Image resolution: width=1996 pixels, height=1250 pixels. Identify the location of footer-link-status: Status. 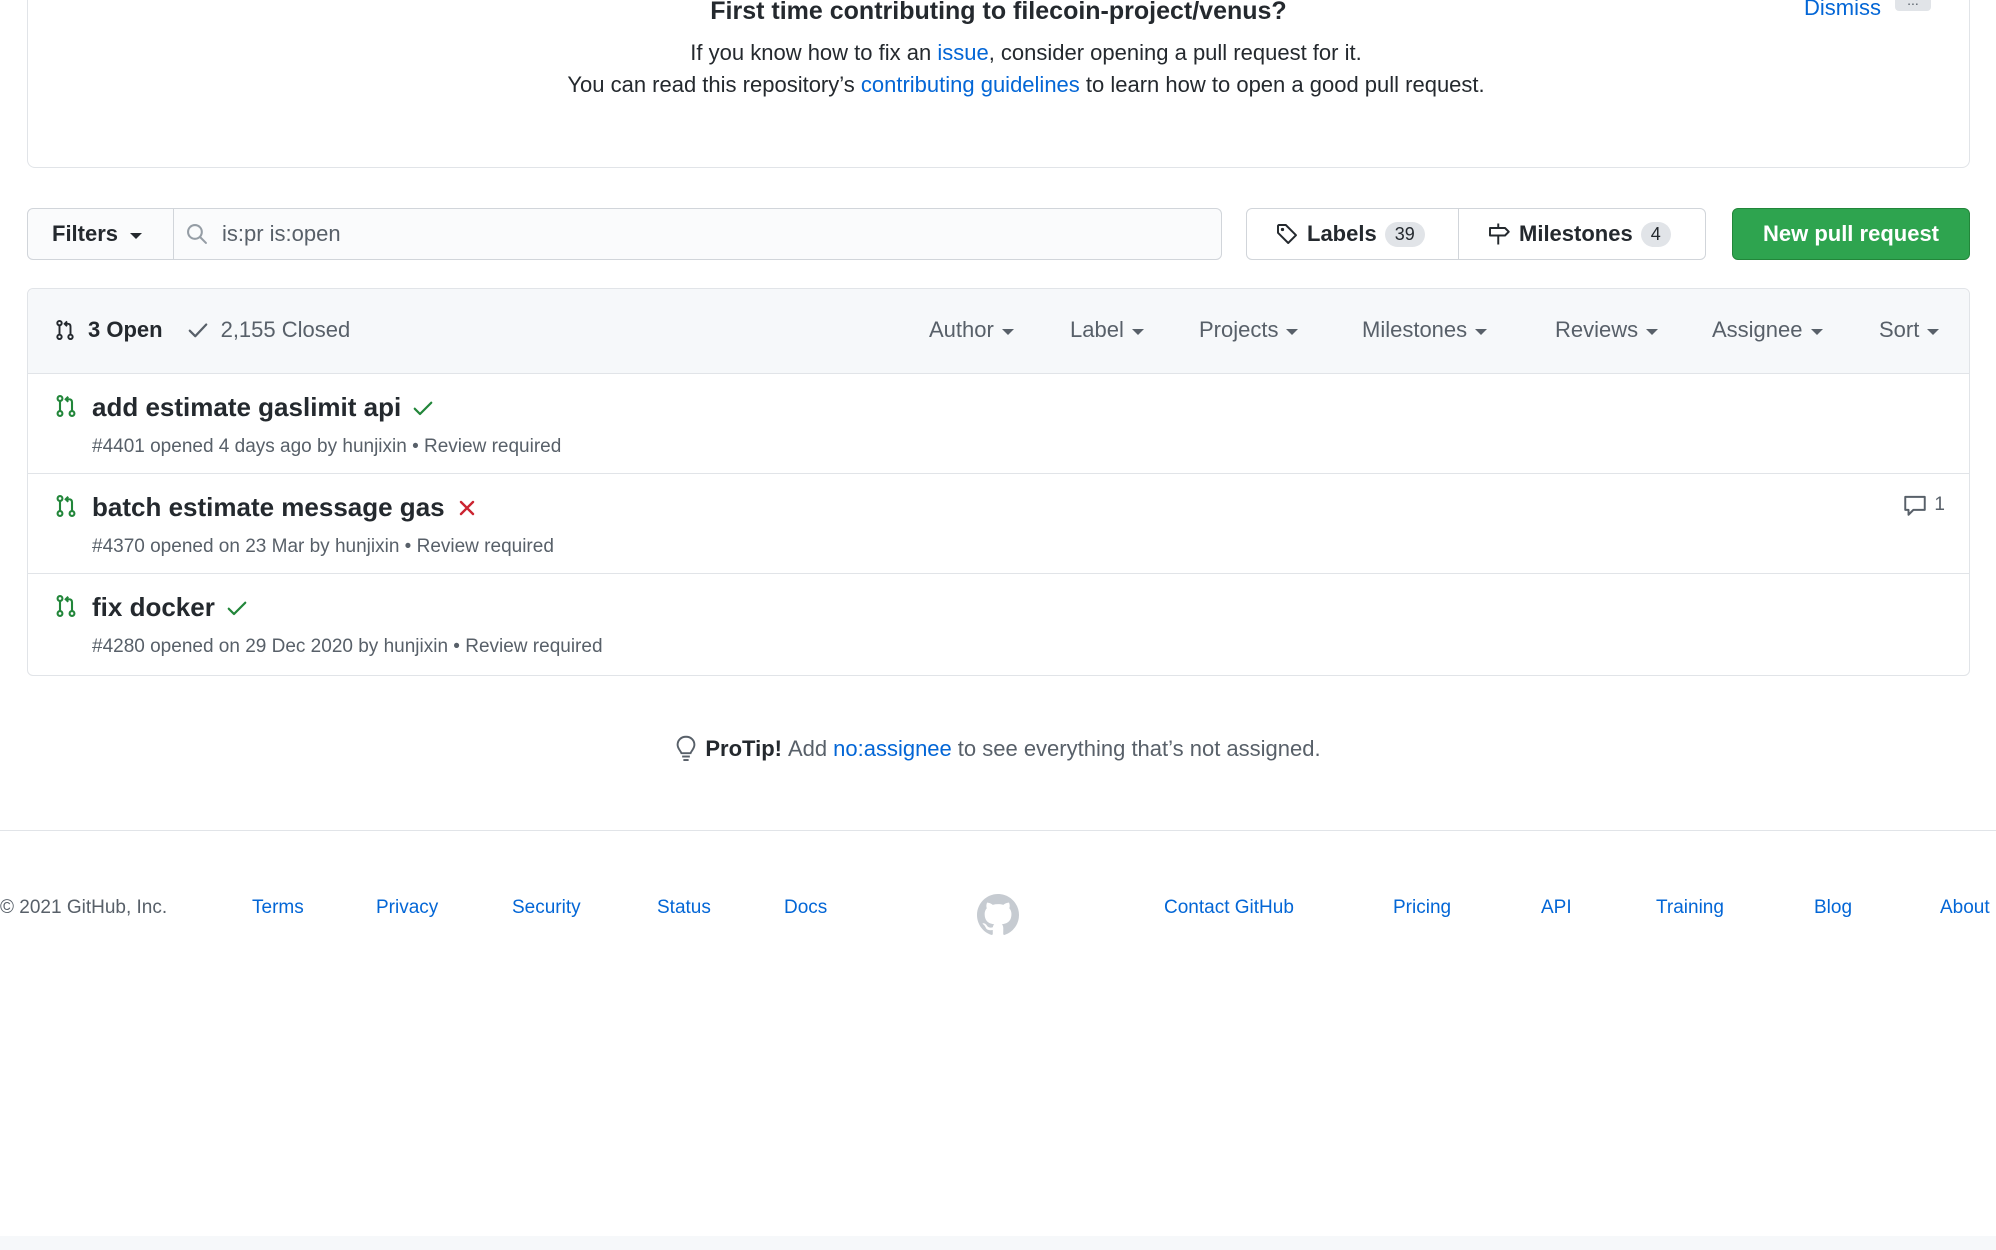
(684, 908).